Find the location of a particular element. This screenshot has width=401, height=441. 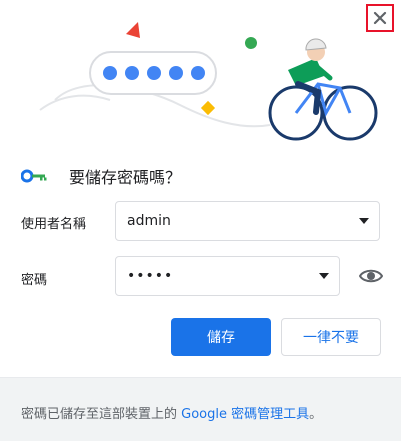

username-select: admin is located at coordinates (247, 221).